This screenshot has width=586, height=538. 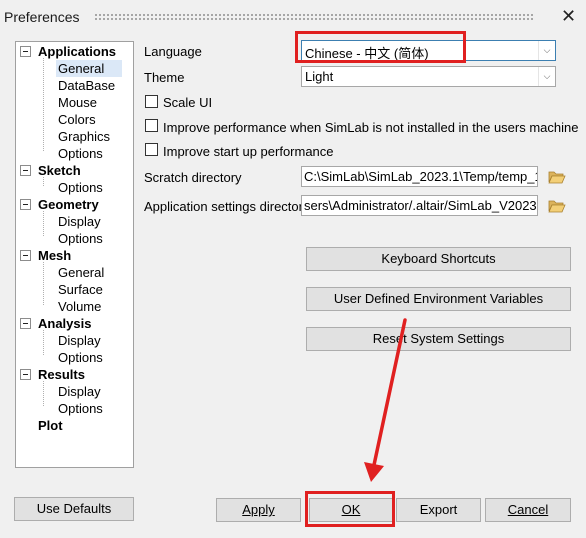 I want to click on use-defaults-button: Use Defaults, so click(x=74, y=509).